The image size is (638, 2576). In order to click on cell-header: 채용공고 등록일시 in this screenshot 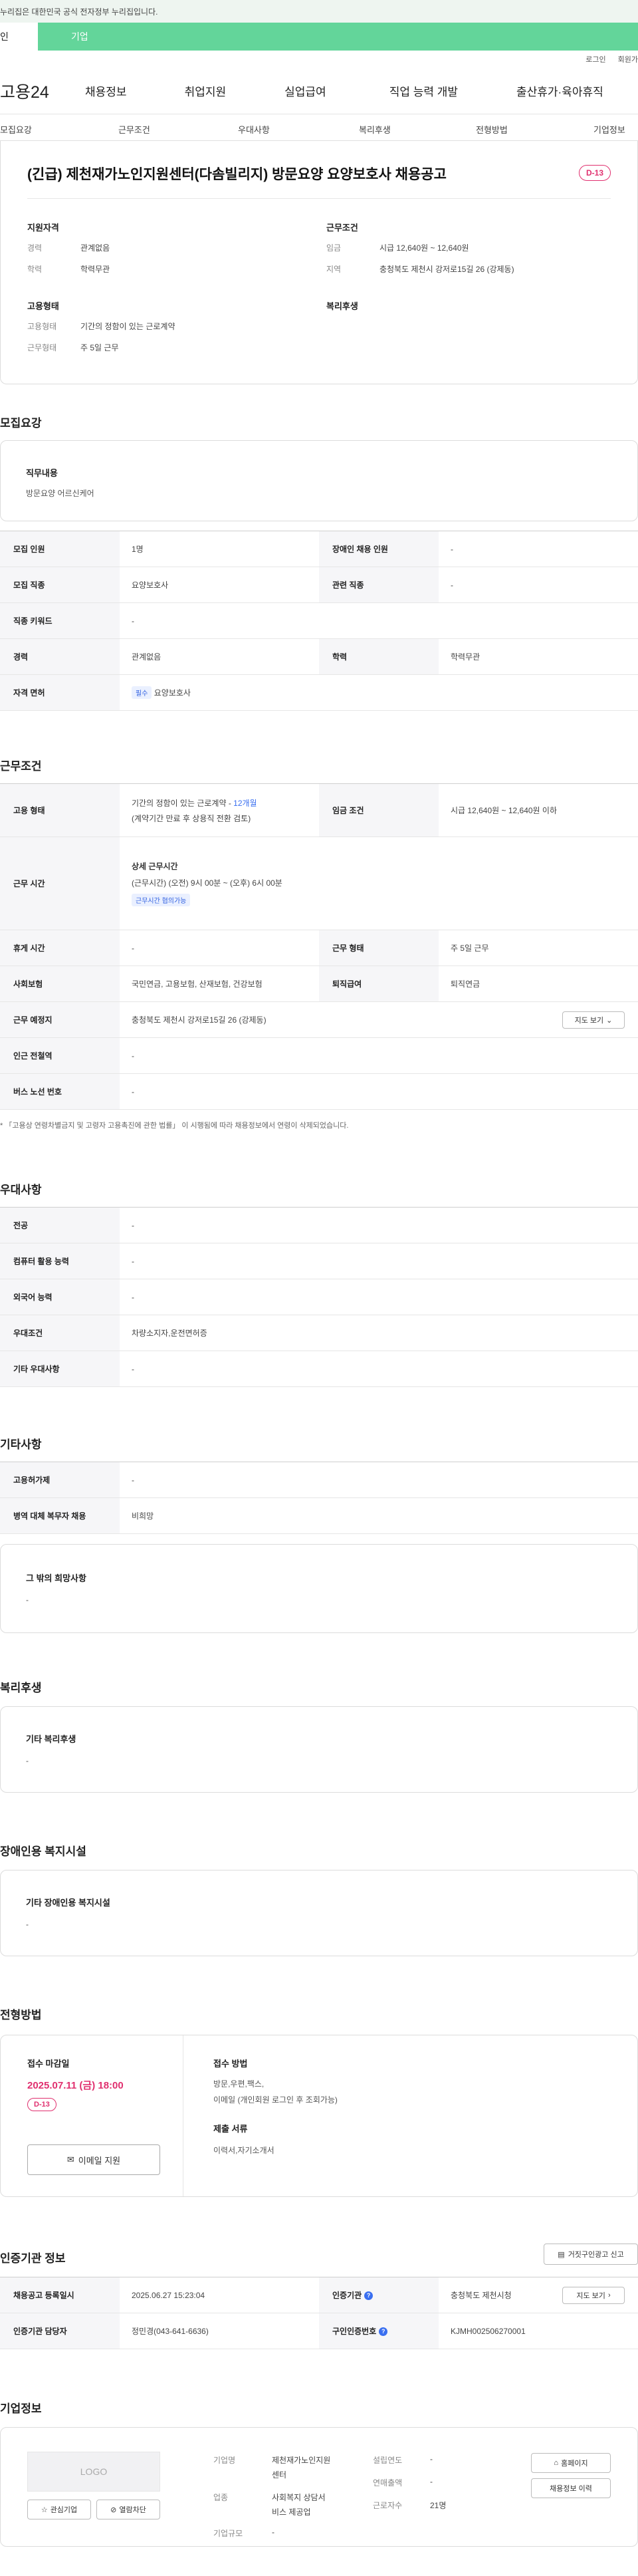, I will do `click(60, 2295)`.